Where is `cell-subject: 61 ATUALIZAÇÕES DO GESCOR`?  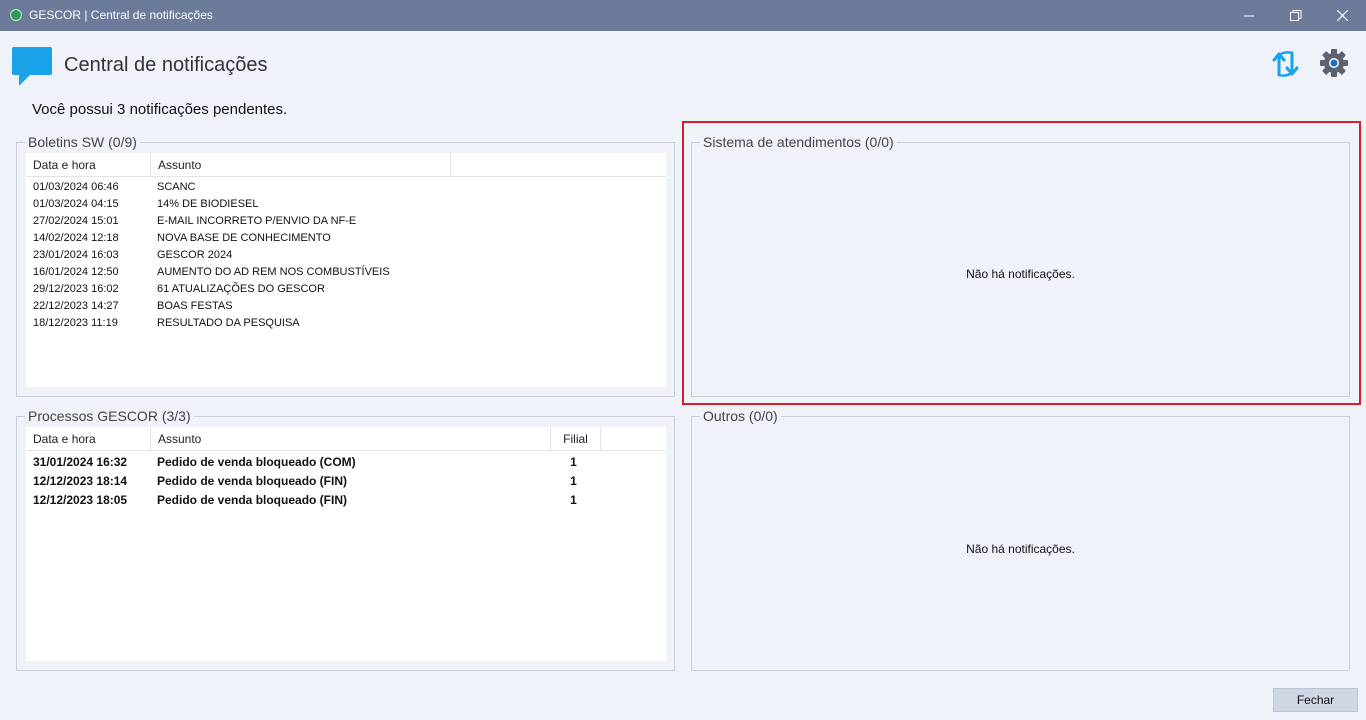 cell-subject: 61 ATUALIZAÇÕES DO GESCOR is located at coordinates (241, 289).